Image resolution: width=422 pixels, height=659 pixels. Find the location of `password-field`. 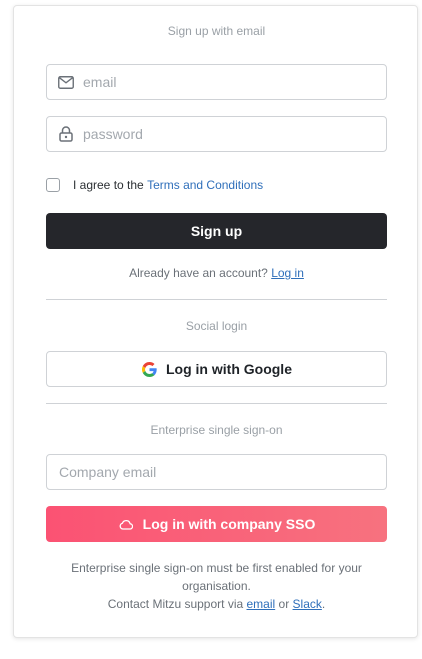

password-field is located at coordinates (216, 134).